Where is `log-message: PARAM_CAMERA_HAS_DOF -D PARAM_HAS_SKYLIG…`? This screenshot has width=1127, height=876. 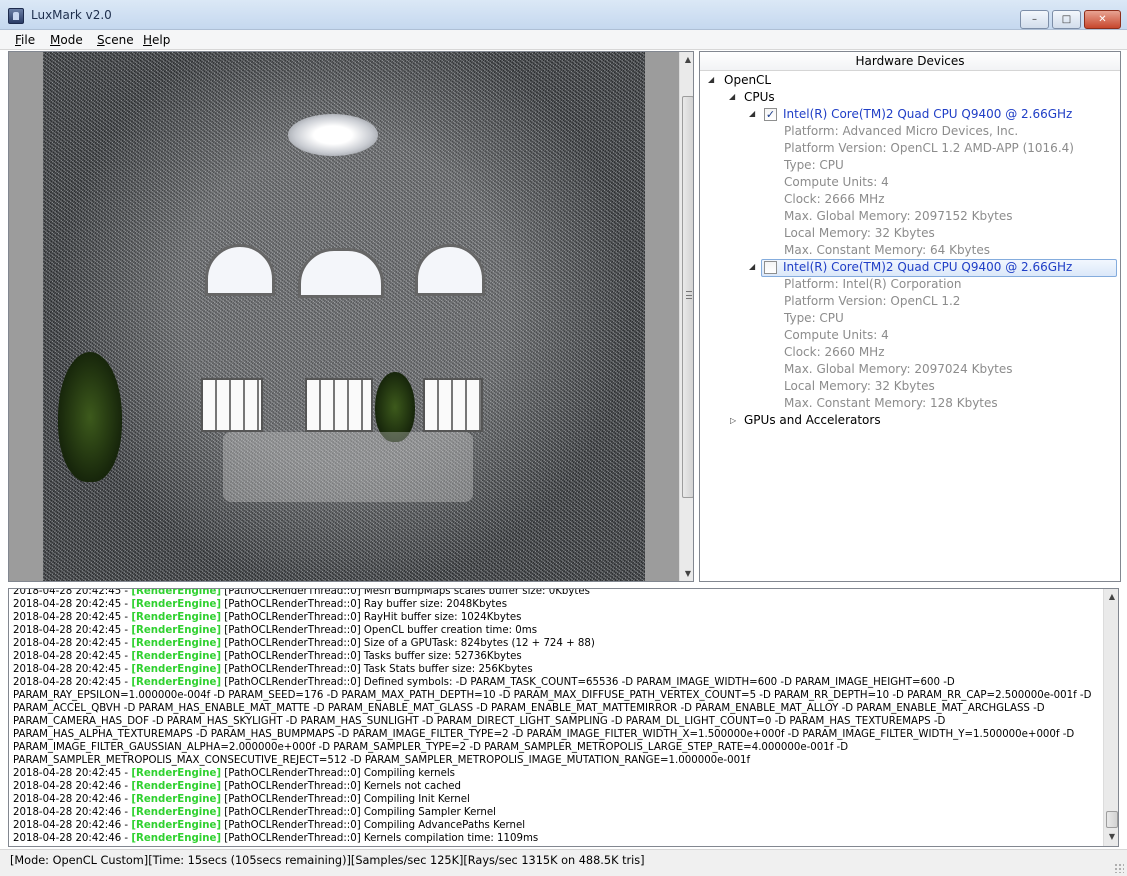 log-message: PARAM_CAMERA_HAS_DOF -D PARAM_HAS_SKYLIG… is located at coordinates (479, 721).